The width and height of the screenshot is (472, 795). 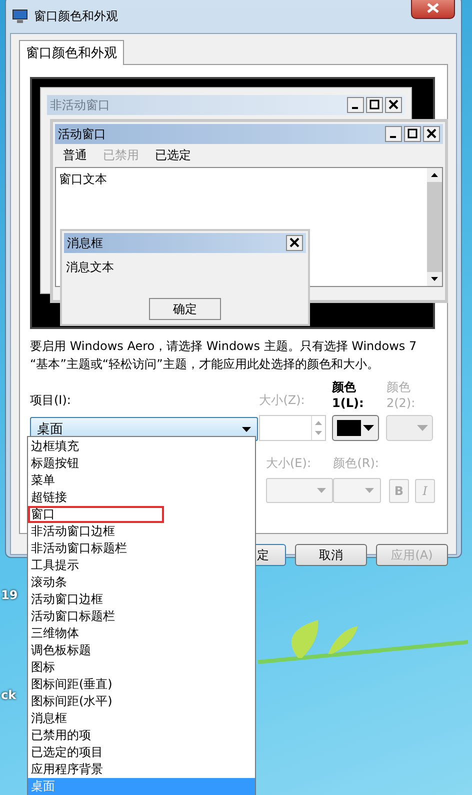 I want to click on font-color-dropdown, so click(x=357, y=490).